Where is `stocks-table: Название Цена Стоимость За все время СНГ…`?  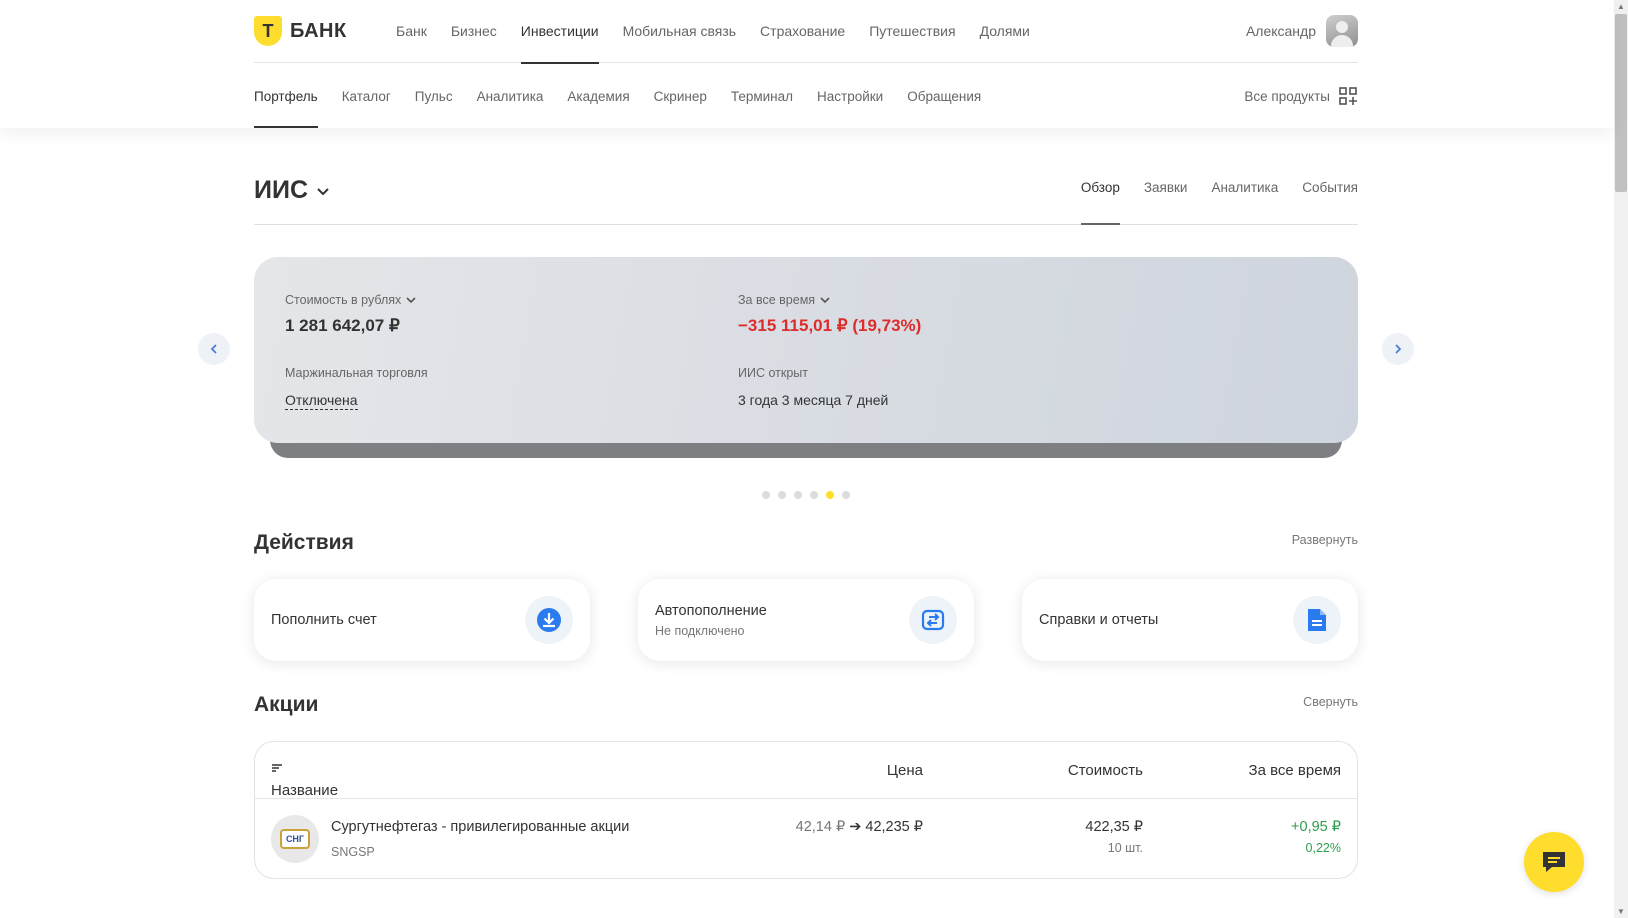 stocks-table: Название Цена Стоимость За все время СНГ… is located at coordinates (806, 810).